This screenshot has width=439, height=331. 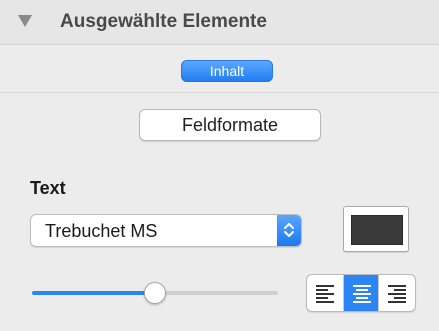 I want to click on align-center-icon, so click(x=362, y=294).